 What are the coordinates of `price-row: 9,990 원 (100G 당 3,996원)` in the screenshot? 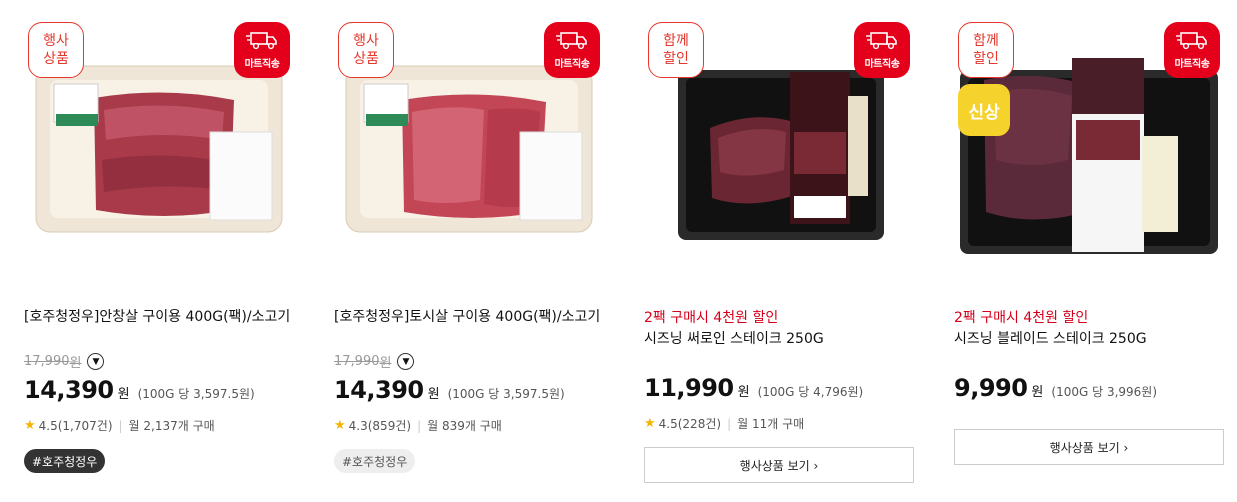 It's located at (1055, 388).